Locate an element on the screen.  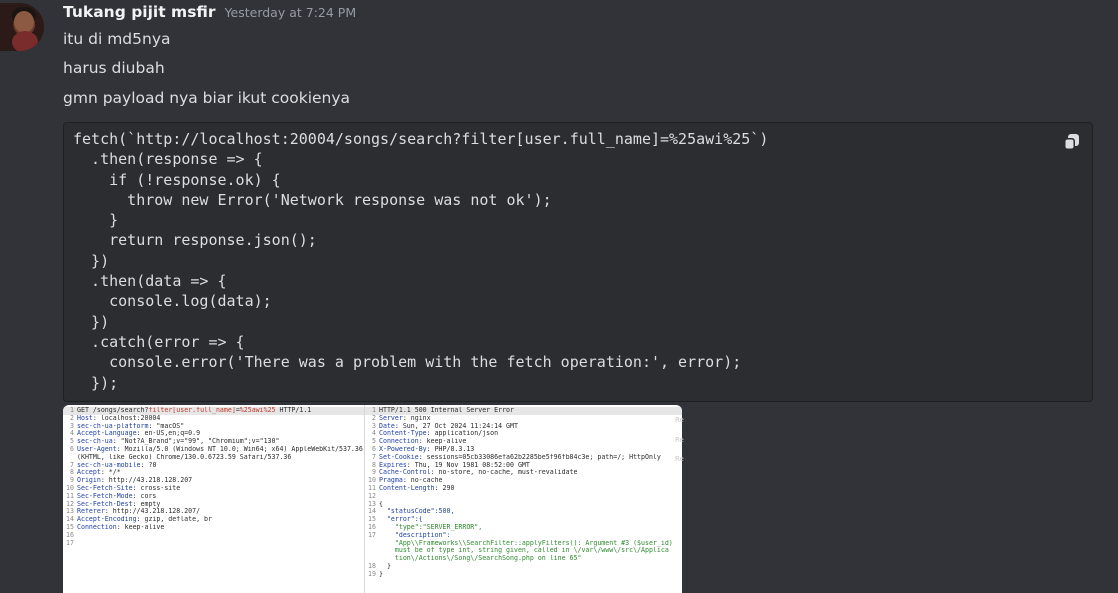
line-text: sec-ch-ua-platform: "macOS" is located at coordinates (131, 426).